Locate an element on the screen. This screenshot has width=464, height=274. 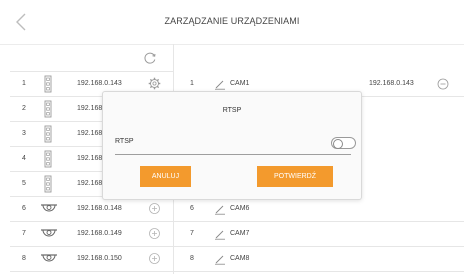
channel-number: 8 is located at coordinates (192, 258).